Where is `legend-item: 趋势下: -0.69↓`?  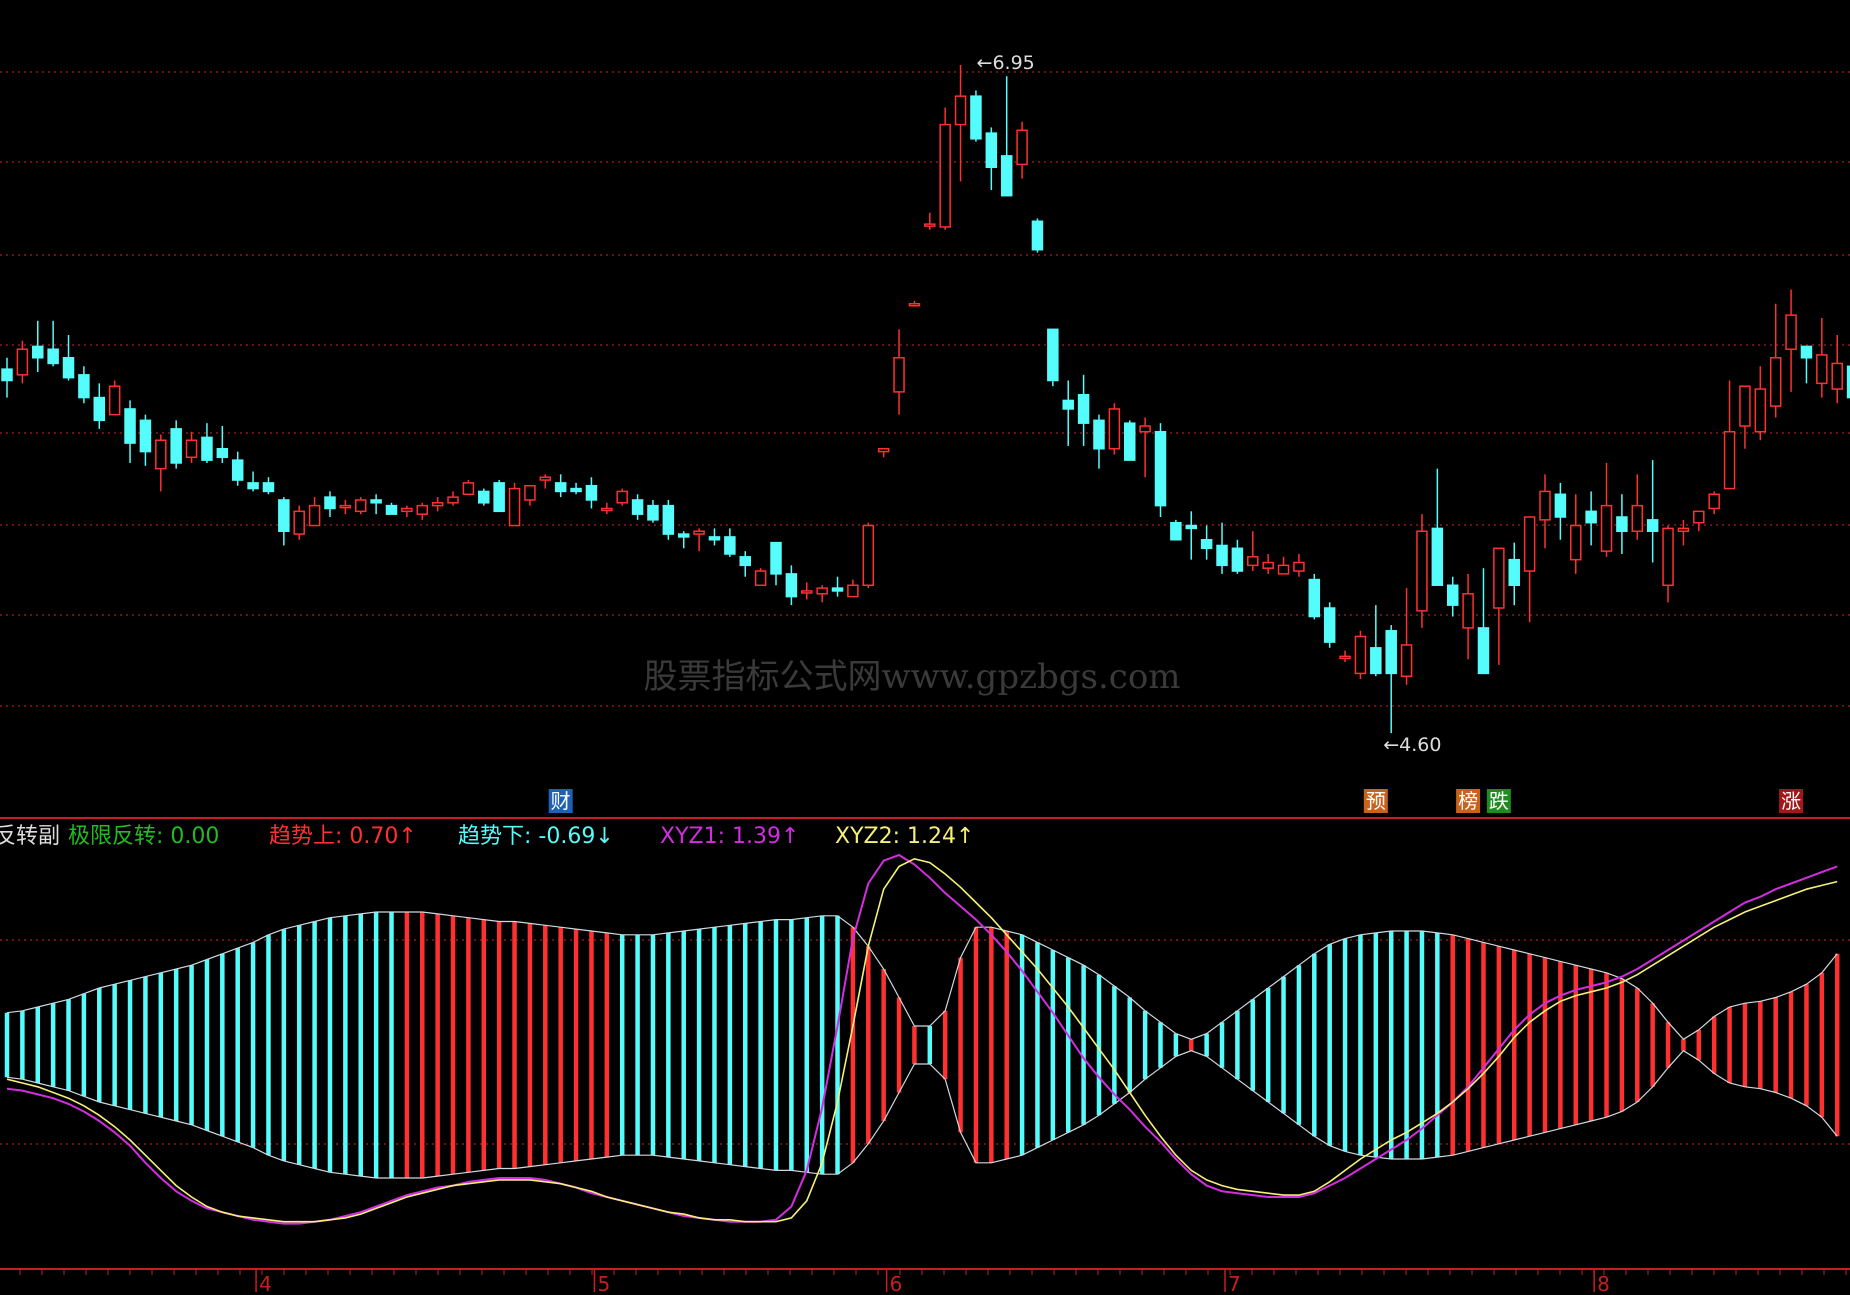 legend-item: 趋势下: -0.69↓ is located at coordinates (536, 836).